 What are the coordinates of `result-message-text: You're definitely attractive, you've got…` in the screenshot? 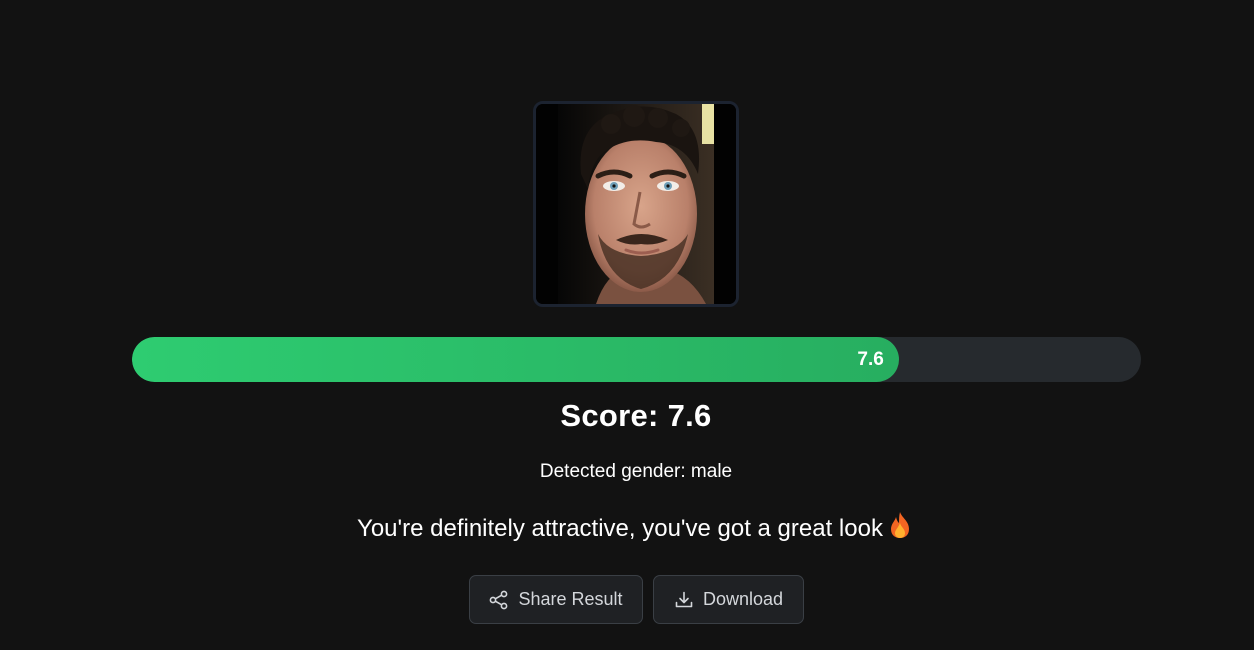 It's located at (620, 528).